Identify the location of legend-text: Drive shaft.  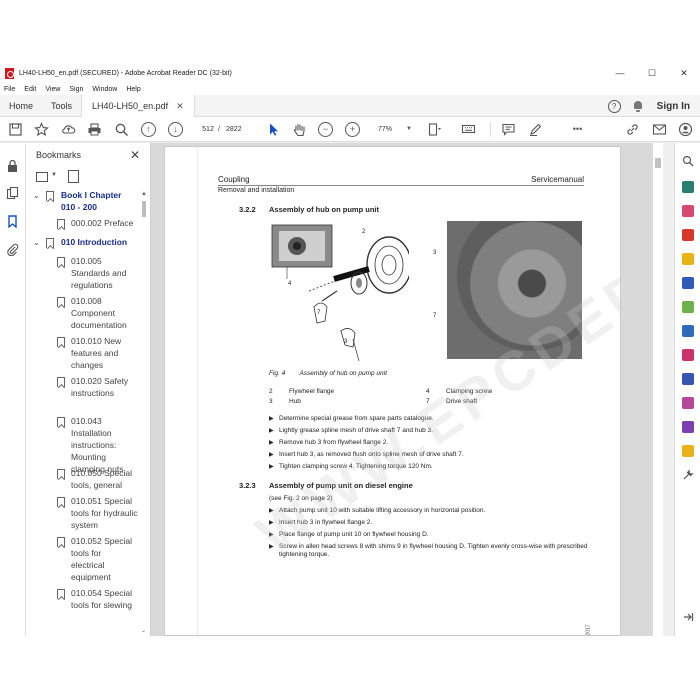
(462, 401).